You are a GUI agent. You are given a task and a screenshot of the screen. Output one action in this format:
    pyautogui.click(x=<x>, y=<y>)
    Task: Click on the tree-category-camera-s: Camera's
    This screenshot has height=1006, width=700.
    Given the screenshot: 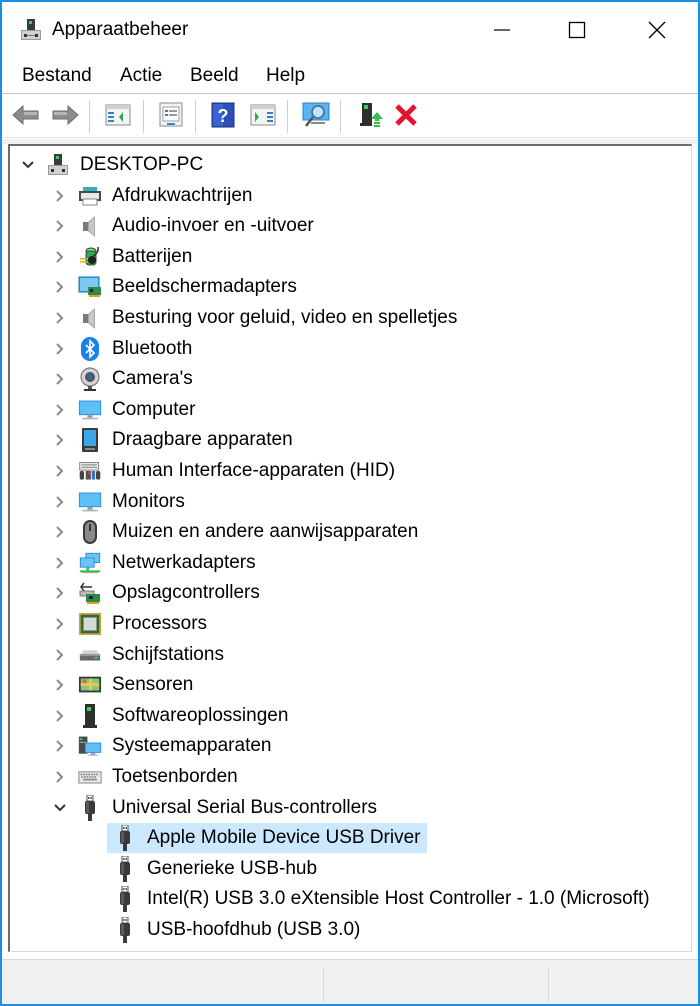 What is the action you would take?
    pyautogui.click(x=122, y=379)
    